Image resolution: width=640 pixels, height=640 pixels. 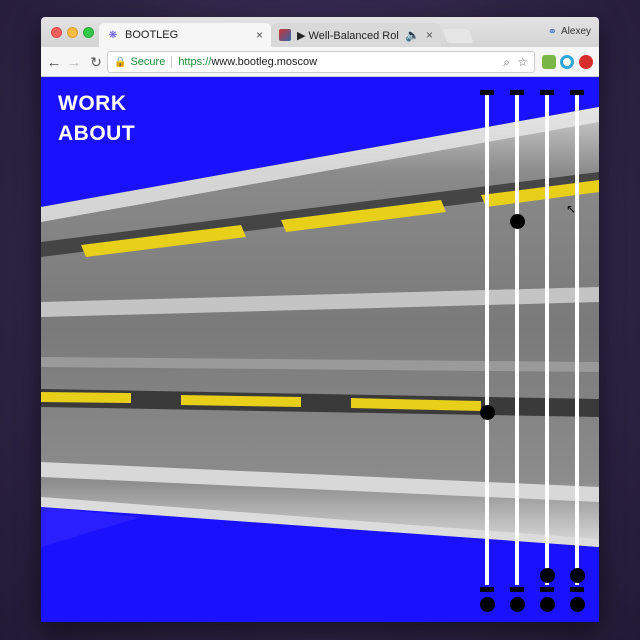 What do you see at coordinates (152, 35) in the screenshot?
I see `tab-title: BOOTLEG` at bounding box center [152, 35].